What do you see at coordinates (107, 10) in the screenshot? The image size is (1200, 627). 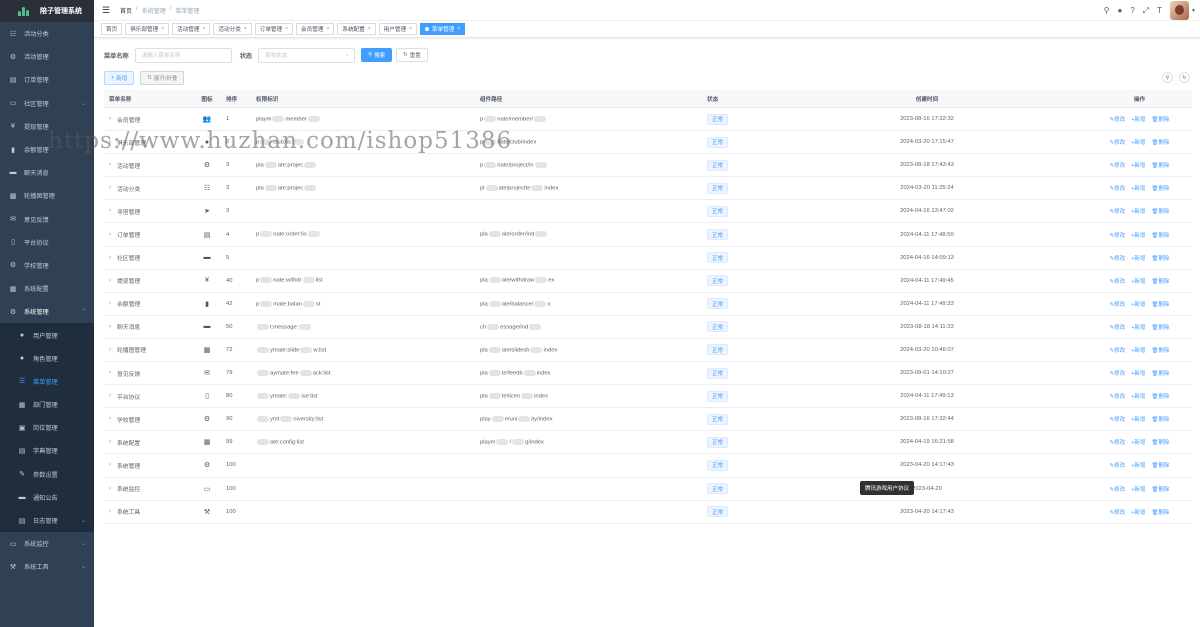 I see `hamburger-icon: ☰` at bounding box center [107, 10].